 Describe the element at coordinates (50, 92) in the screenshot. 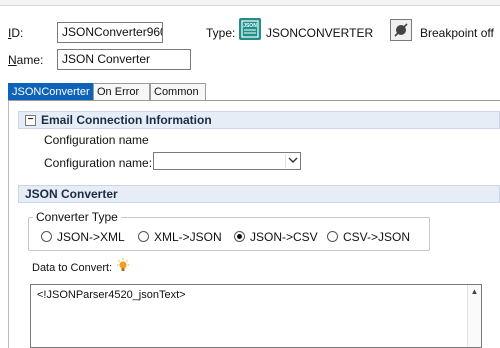

I see `tab-jsonconverter: JSONConverter` at that location.